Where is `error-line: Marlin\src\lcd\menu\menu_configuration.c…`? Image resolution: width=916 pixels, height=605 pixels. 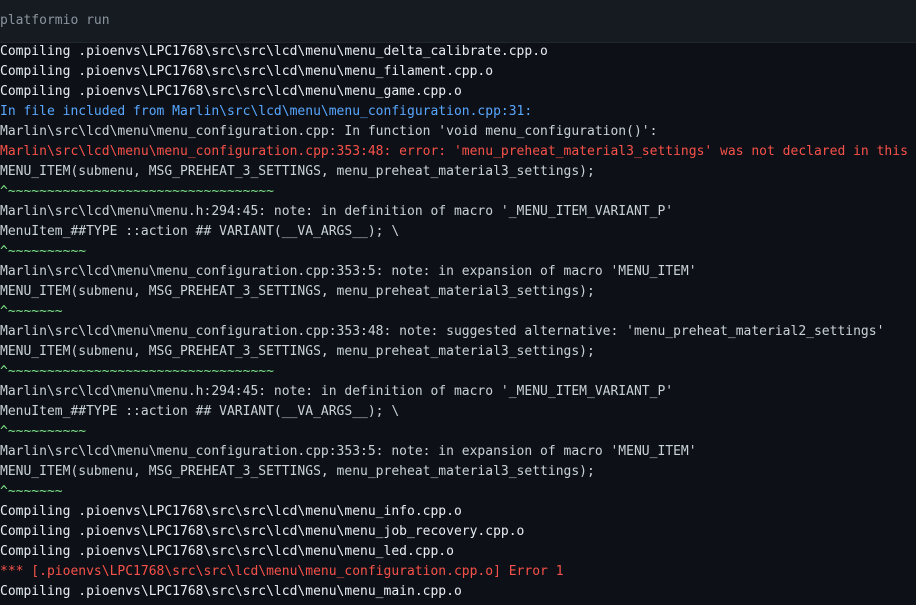 error-line: Marlin\src\lcd\menu\menu_configuration.c… is located at coordinates (458, 151).